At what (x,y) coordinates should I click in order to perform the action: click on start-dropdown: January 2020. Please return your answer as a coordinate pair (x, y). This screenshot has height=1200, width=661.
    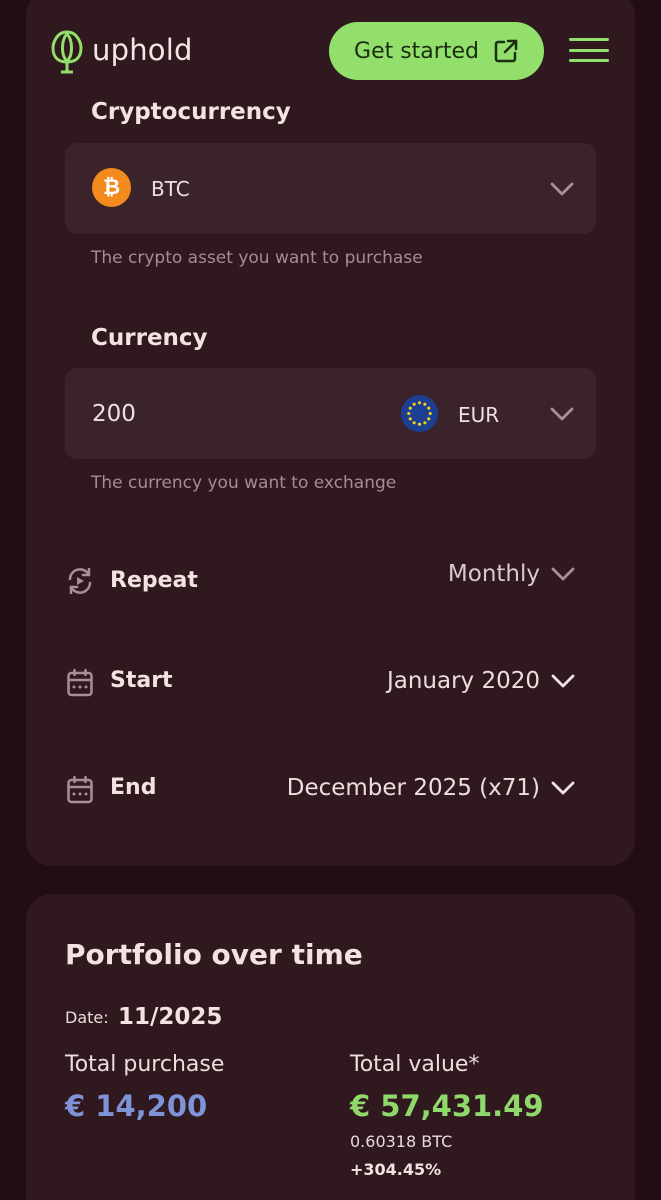
    Looking at the image, I should click on (481, 681).